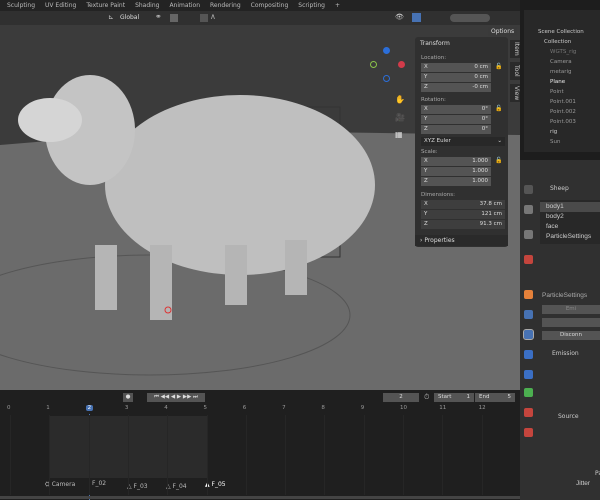 Image resolution: width=600 pixels, height=500 pixels. What do you see at coordinates (225, 5) in the screenshot?
I see `tab-rendering: Rendering` at bounding box center [225, 5].